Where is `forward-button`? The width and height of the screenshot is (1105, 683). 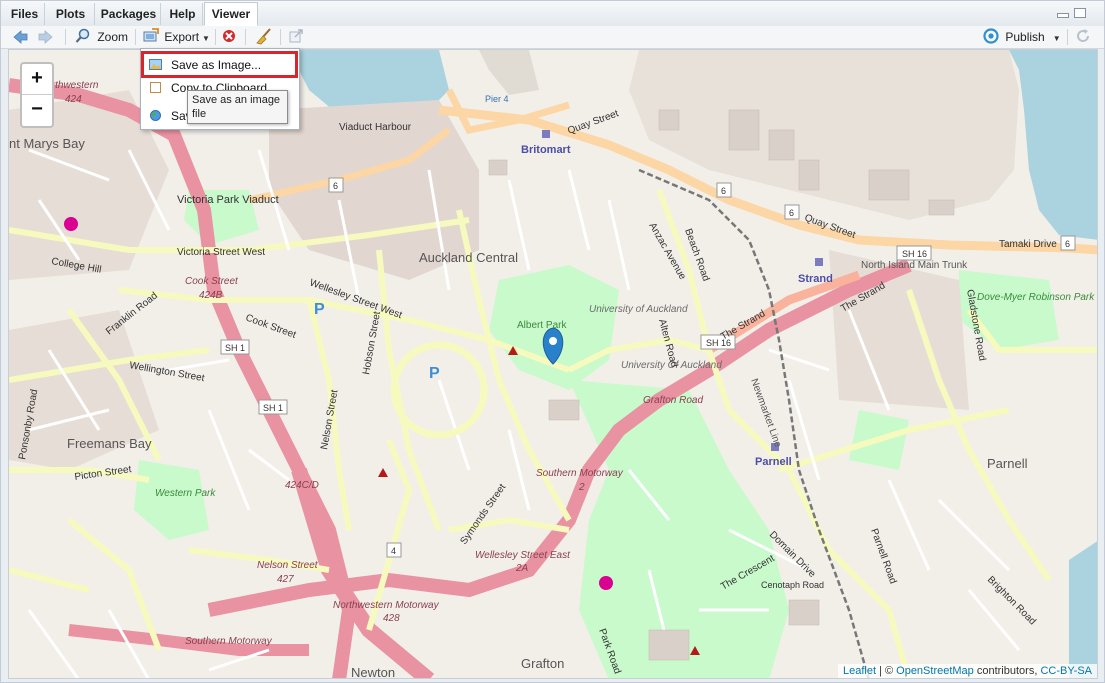
forward-button is located at coordinates (46, 37).